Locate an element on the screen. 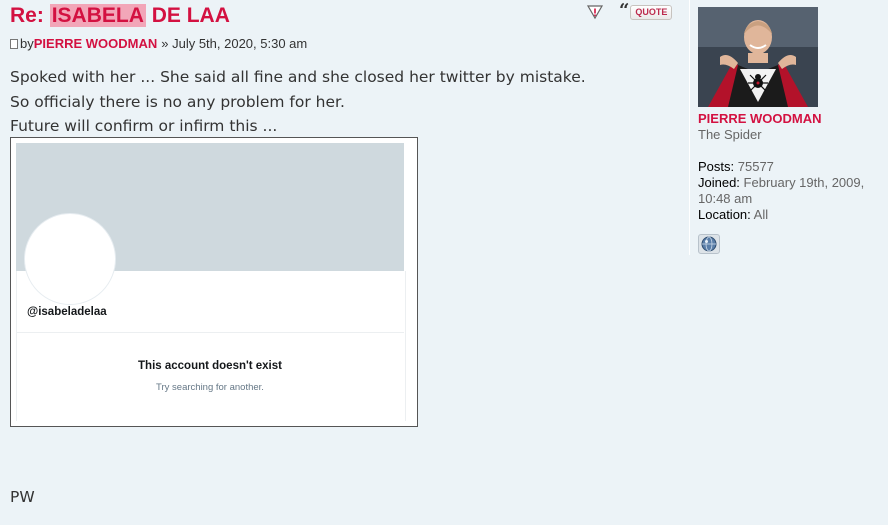  post-title-suffix: DE LAA is located at coordinates (187, 15).